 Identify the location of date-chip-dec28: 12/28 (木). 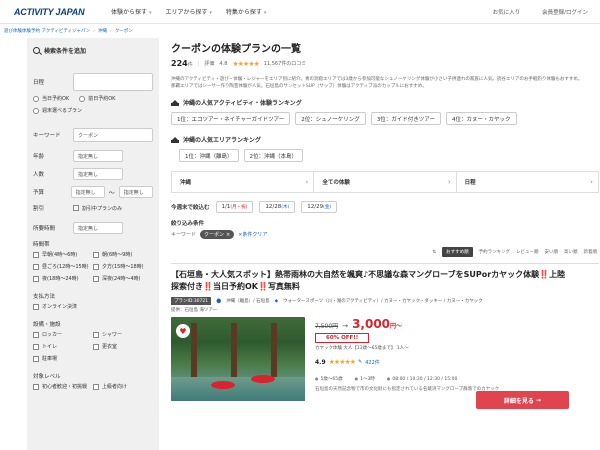
(277, 207).